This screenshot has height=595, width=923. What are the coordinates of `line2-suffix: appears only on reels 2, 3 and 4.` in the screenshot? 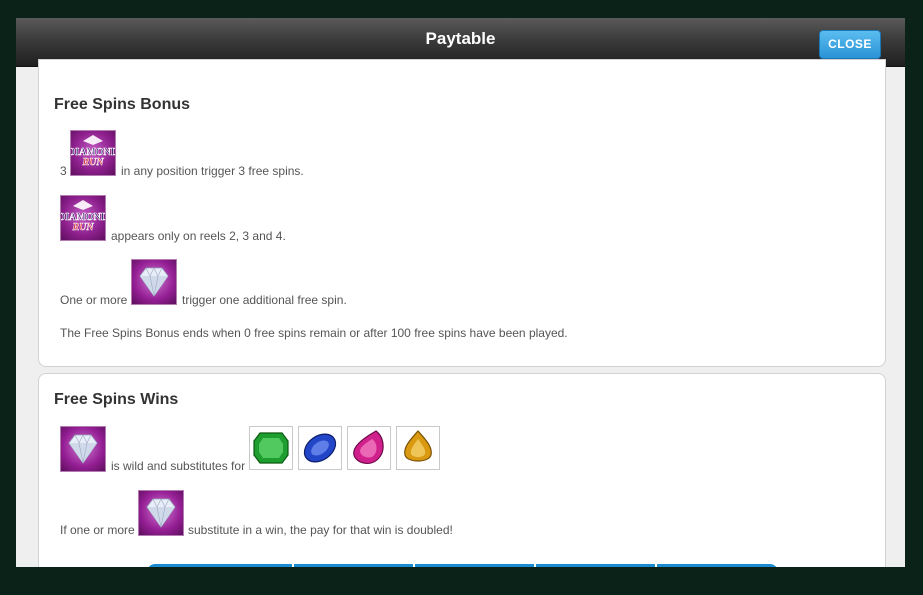 It's located at (198, 236).